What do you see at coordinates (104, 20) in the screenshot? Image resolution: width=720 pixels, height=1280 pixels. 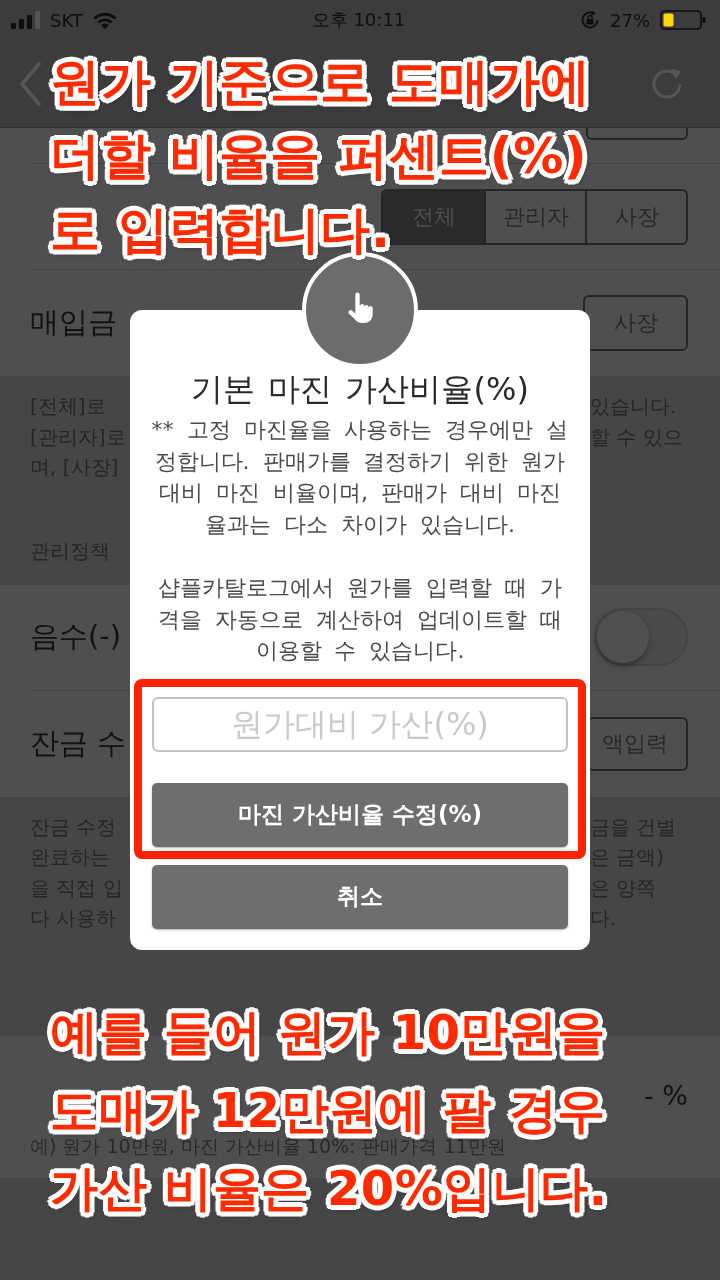 I see `wifi-icon` at bounding box center [104, 20].